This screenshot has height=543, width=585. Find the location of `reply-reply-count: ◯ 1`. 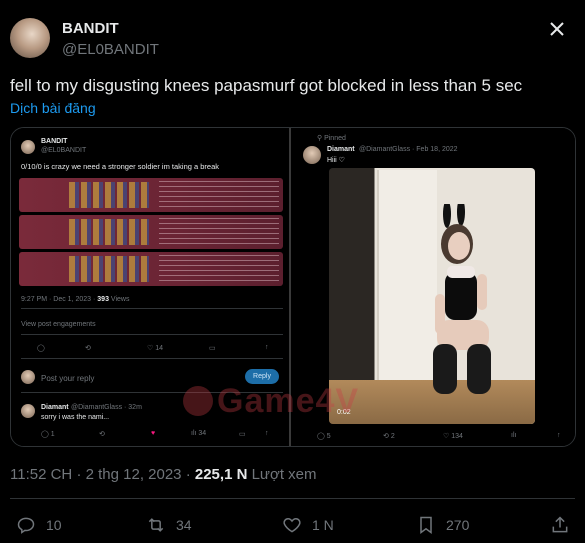

reply-reply-count: ◯ 1 is located at coordinates (48, 434).